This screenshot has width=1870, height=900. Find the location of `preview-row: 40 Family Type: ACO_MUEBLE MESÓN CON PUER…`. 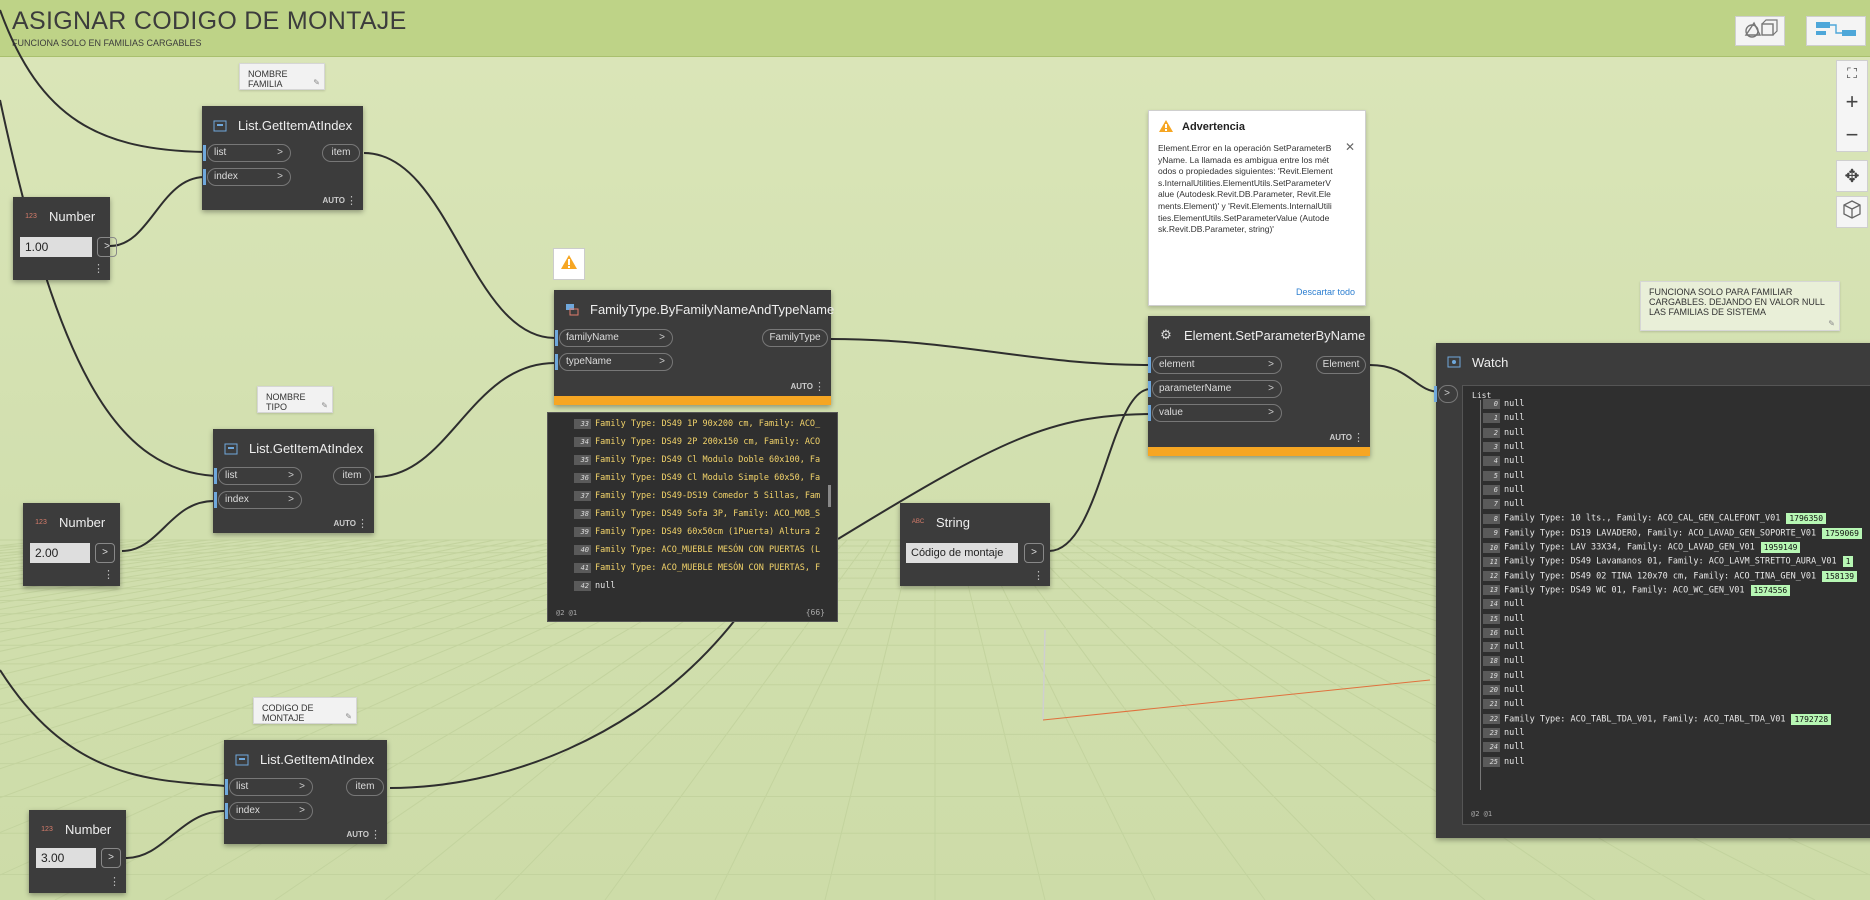

preview-row: 40 Family Type: ACO_MUEBLE MESÓN CON PUER… is located at coordinates (705, 552).